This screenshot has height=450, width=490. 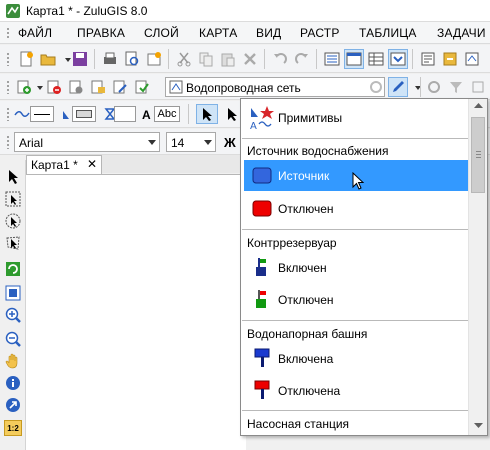 What do you see at coordinates (376, 87) in the screenshot?
I see `layer-status-icon` at bounding box center [376, 87].